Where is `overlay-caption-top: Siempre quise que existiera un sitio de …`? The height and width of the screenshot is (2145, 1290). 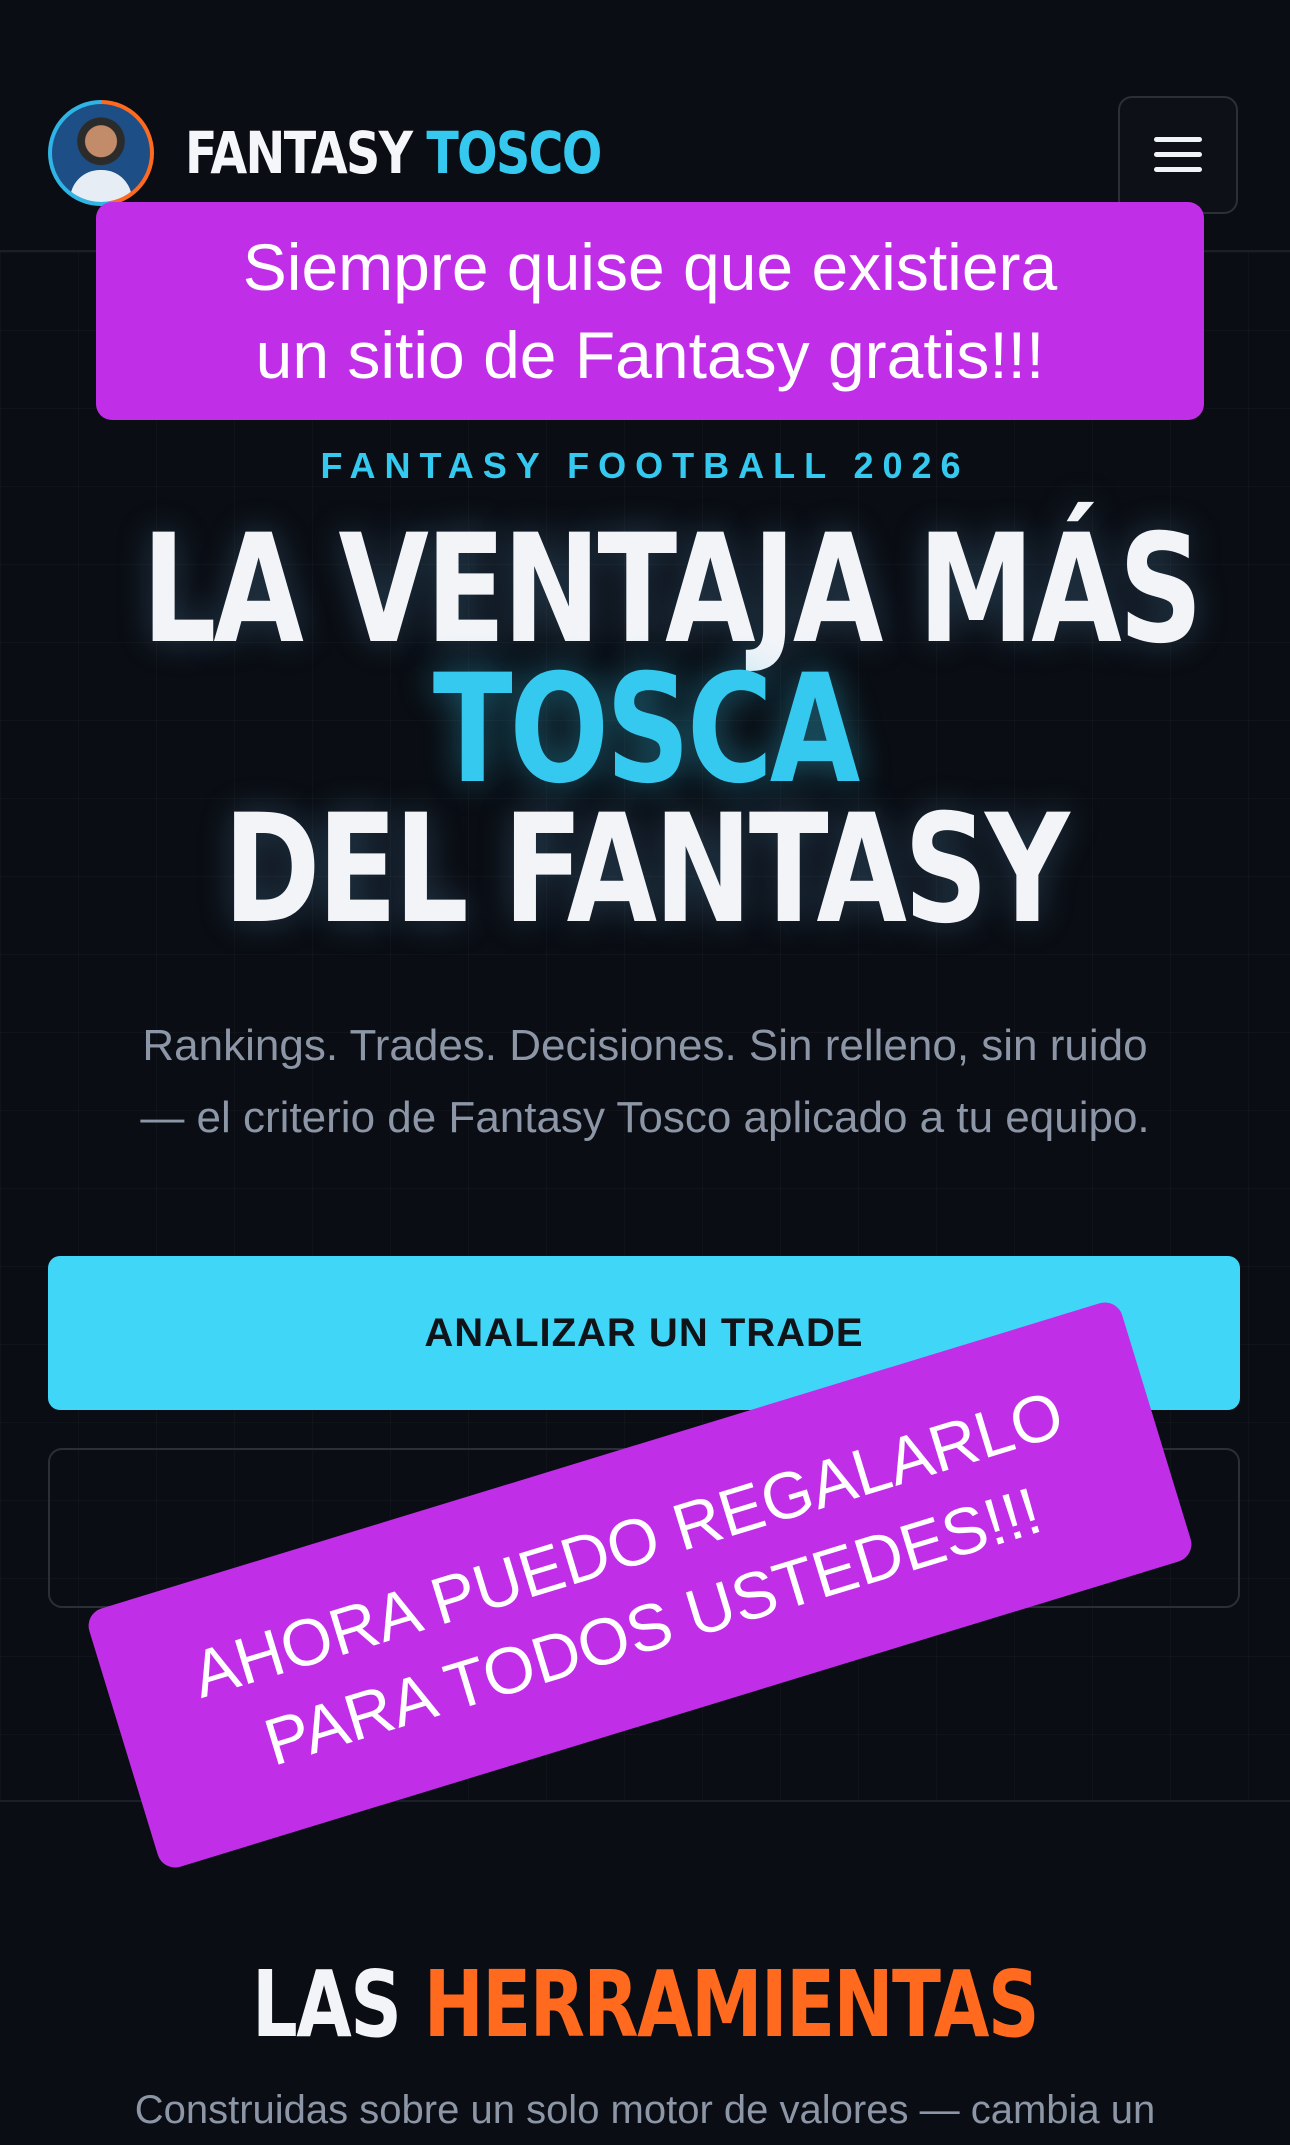
overlay-caption-top: Siempre quise que existiera un sitio de … is located at coordinates (650, 311).